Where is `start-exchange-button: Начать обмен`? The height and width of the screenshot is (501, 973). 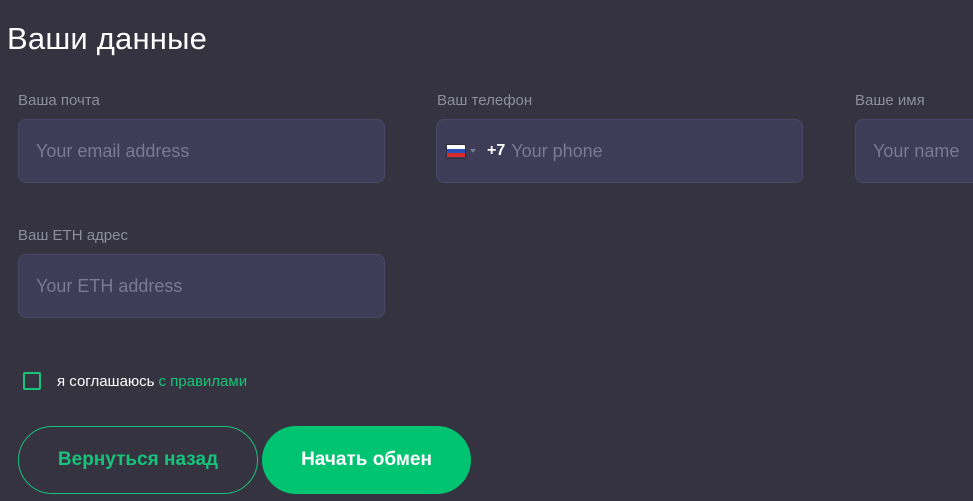
start-exchange-button: Начать обмен is located at coordinates (366, 460).